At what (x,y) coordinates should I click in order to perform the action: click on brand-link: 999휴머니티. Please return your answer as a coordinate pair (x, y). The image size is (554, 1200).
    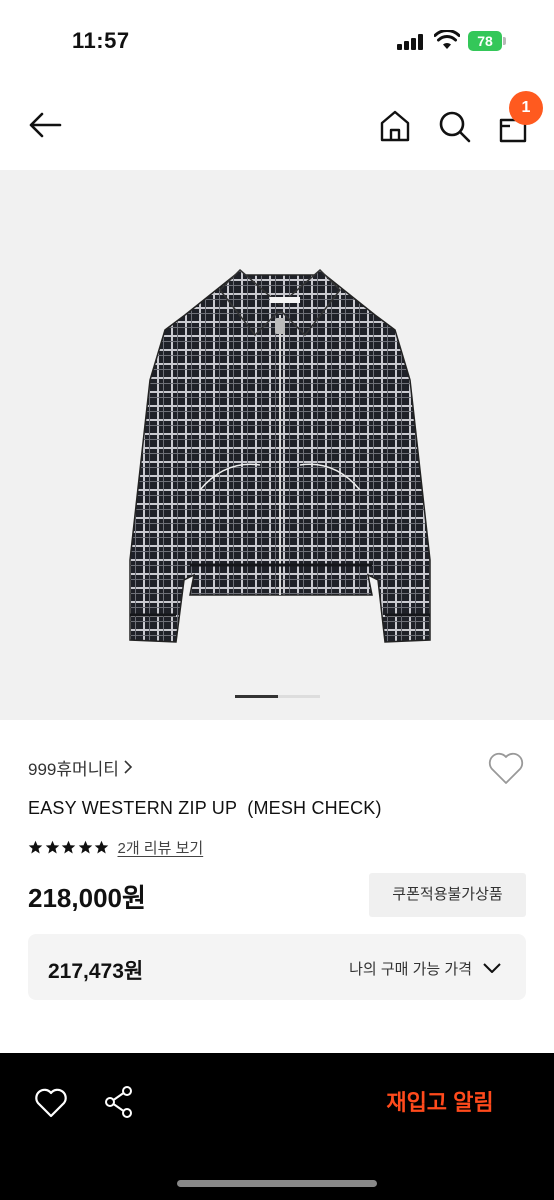
    Looking at the image, I should click on (80, 767).